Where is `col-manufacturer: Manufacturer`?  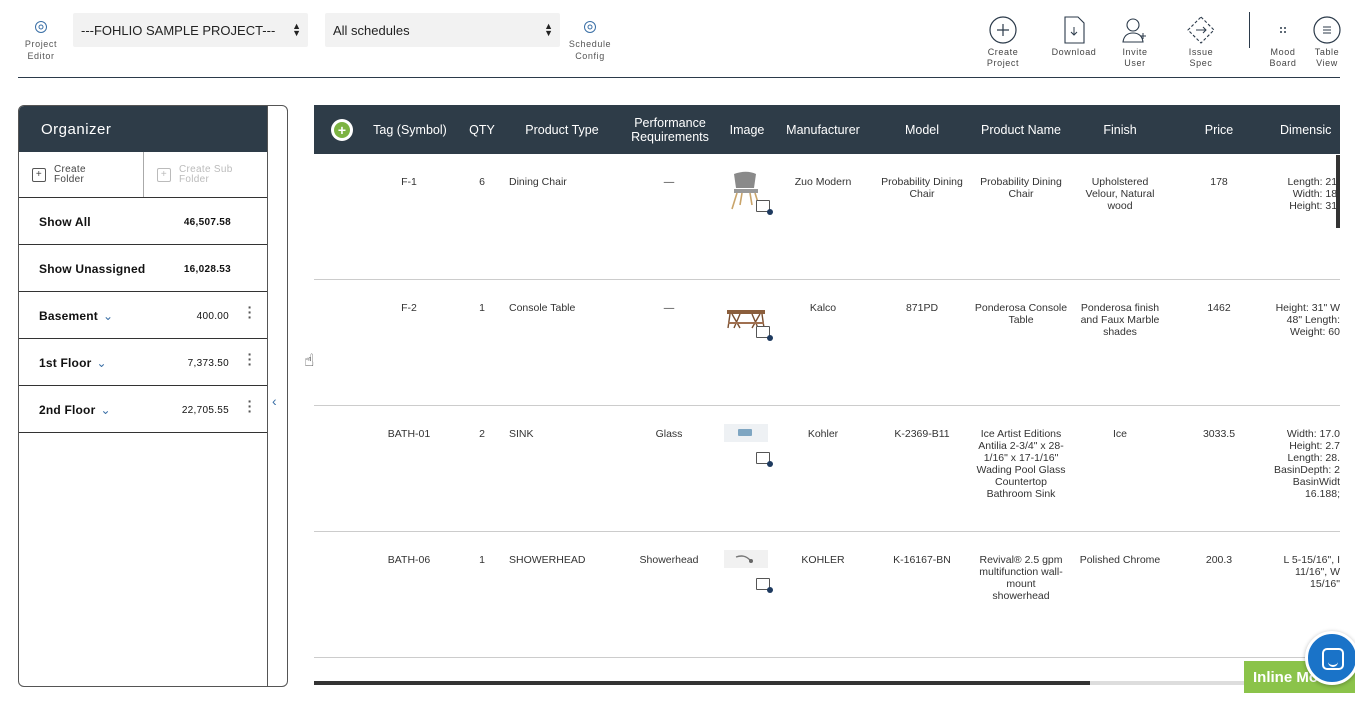
col-manufacturer: Manufacturer is located at coordinates (823, 129).